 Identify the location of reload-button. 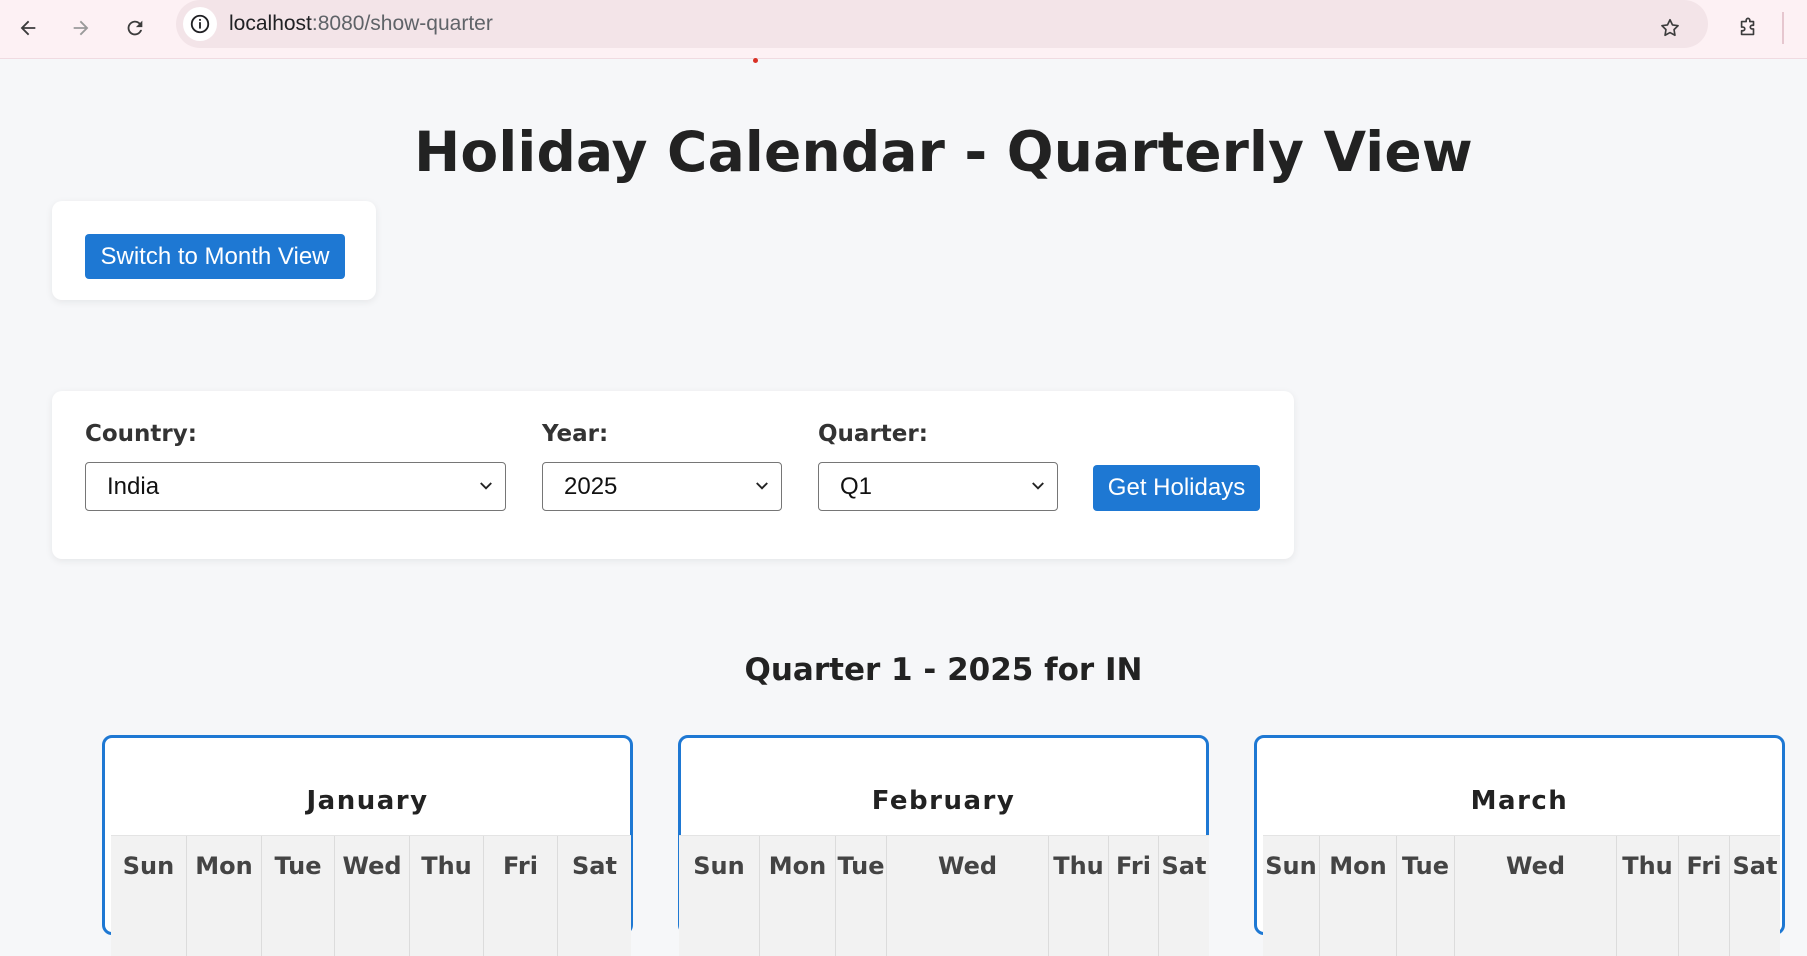
(135, 28).